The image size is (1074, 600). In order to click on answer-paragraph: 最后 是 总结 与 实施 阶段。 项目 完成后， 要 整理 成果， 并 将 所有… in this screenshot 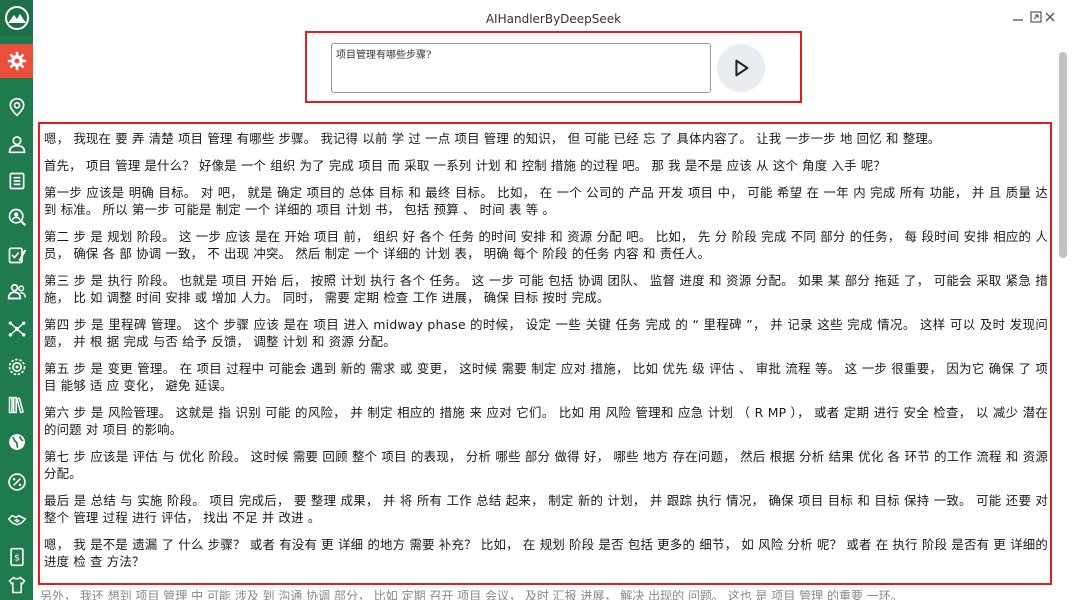, I will do `click(546, 509)`.